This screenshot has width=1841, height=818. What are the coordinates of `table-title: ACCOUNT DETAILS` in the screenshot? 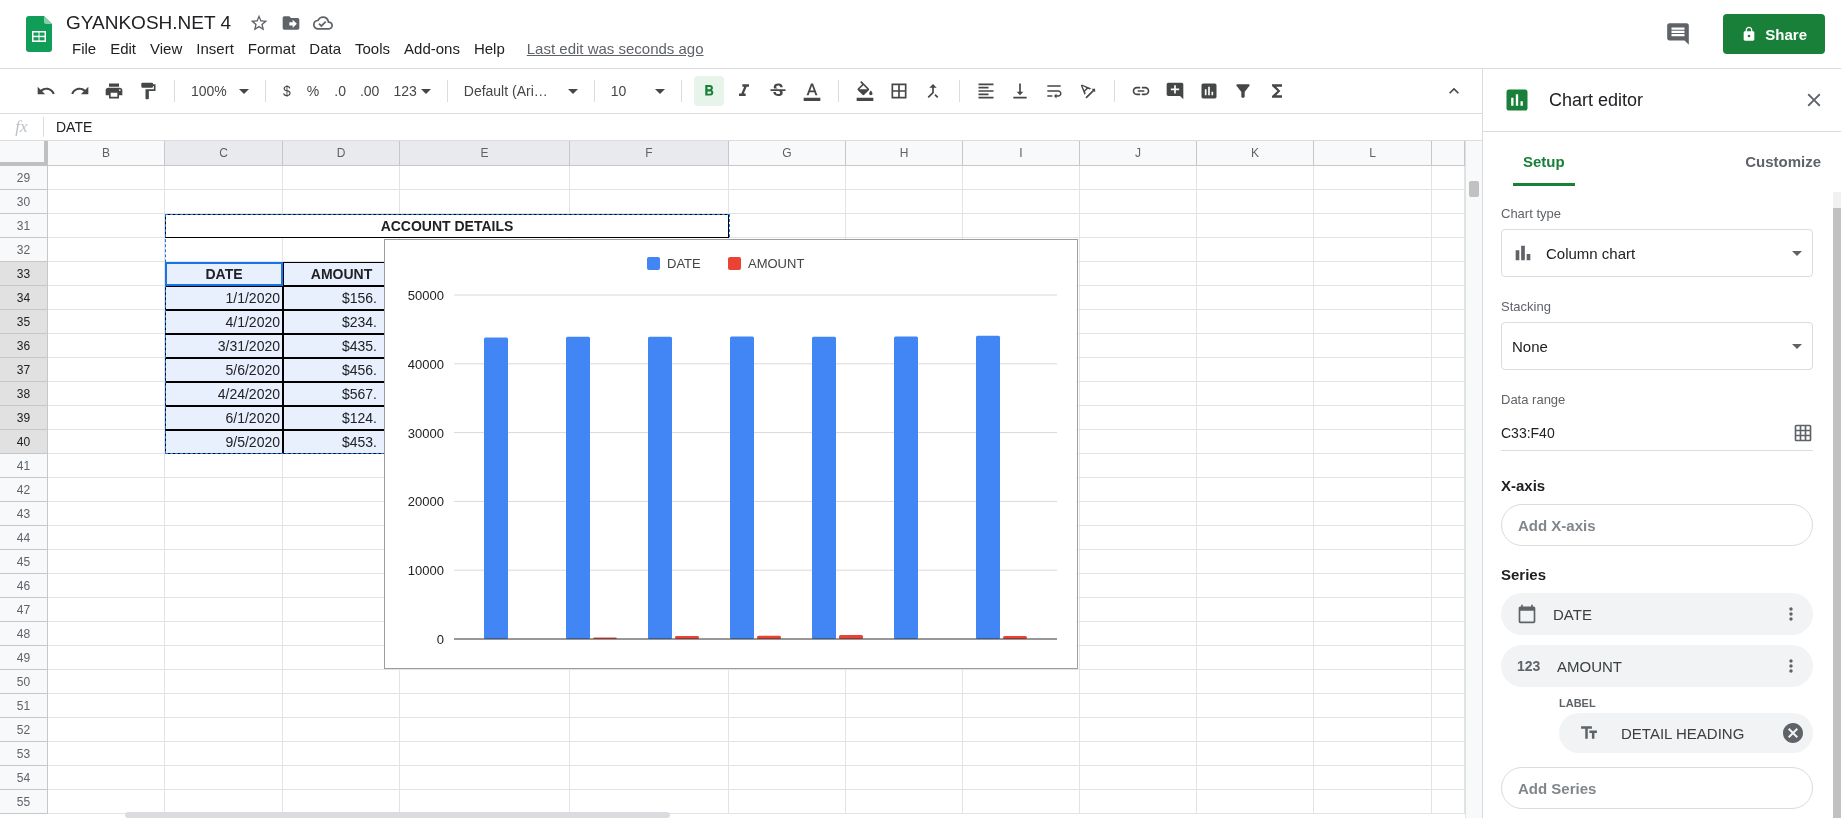 It's located at (447, 226).